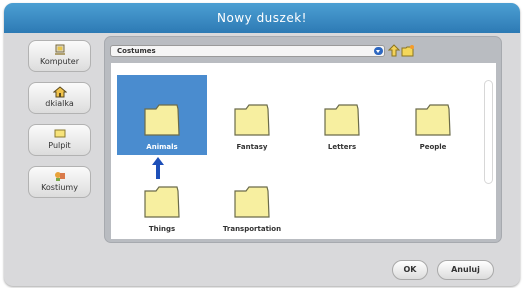 This screenshot has width=525, height=288. I want to click on sidebar-item-computer: Komputer, so click(59, 56).